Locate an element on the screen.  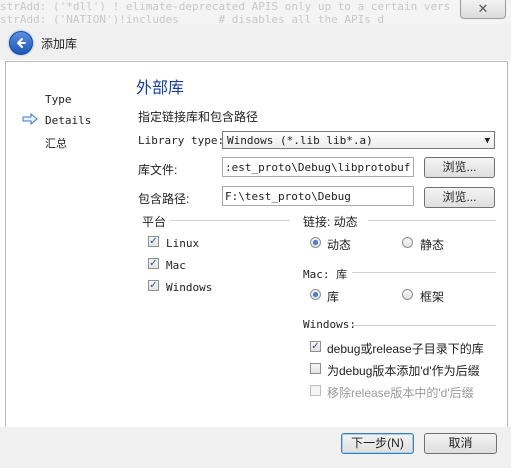
page-title: 外部库 is located at coordinates (160, 88).